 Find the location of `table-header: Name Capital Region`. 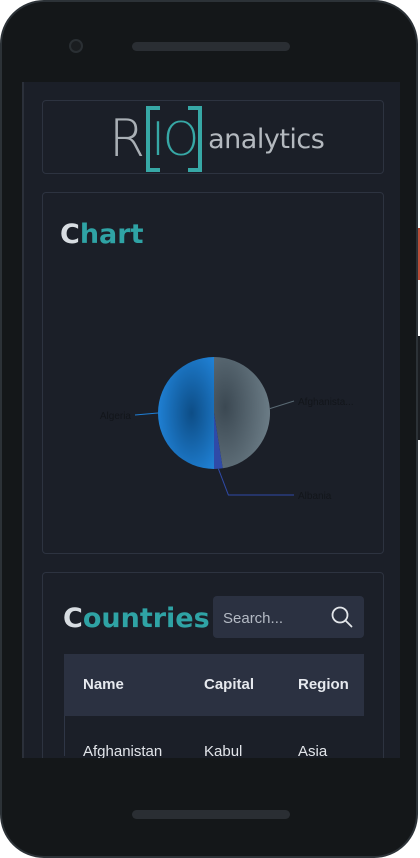

table-header: Name Capital Region is located at coordinates (214, 685).